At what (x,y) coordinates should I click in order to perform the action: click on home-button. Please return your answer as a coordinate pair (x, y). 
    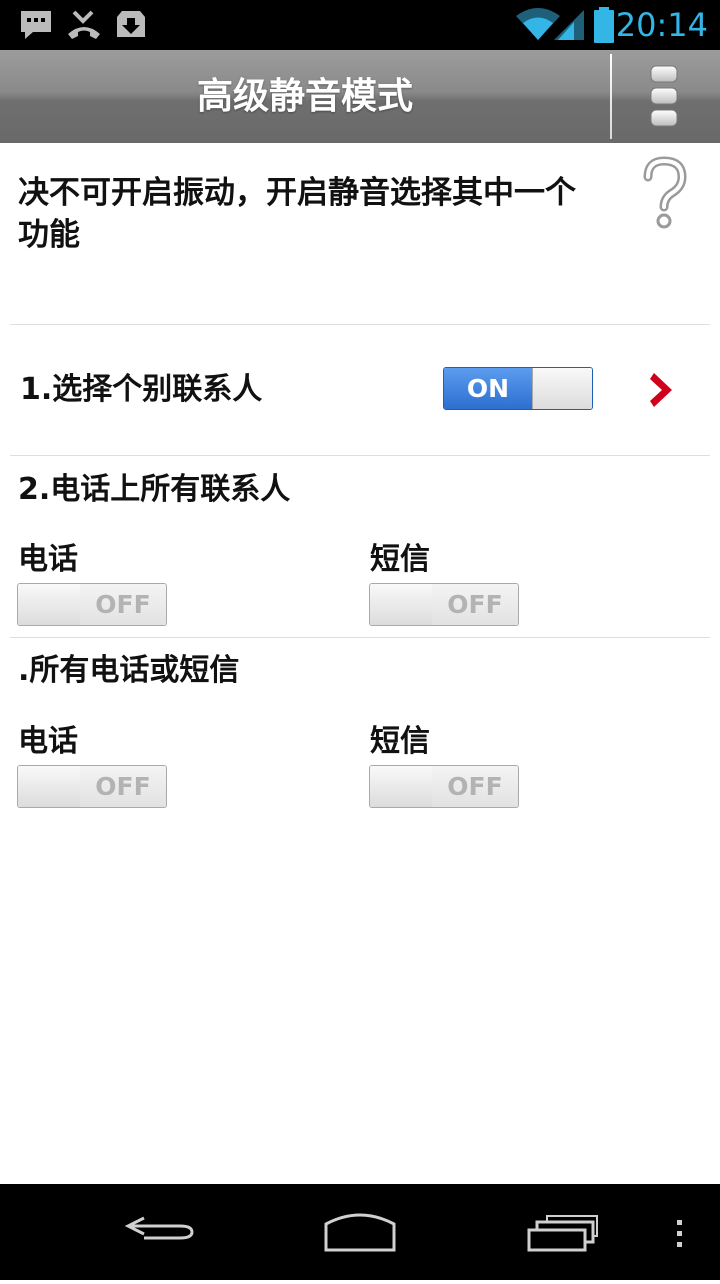
    Looking at the image, I should click on (360, 1232).